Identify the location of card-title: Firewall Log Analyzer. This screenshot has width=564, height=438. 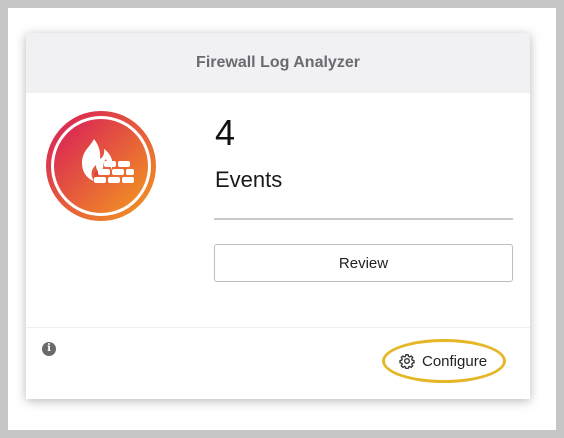
(278, 62).